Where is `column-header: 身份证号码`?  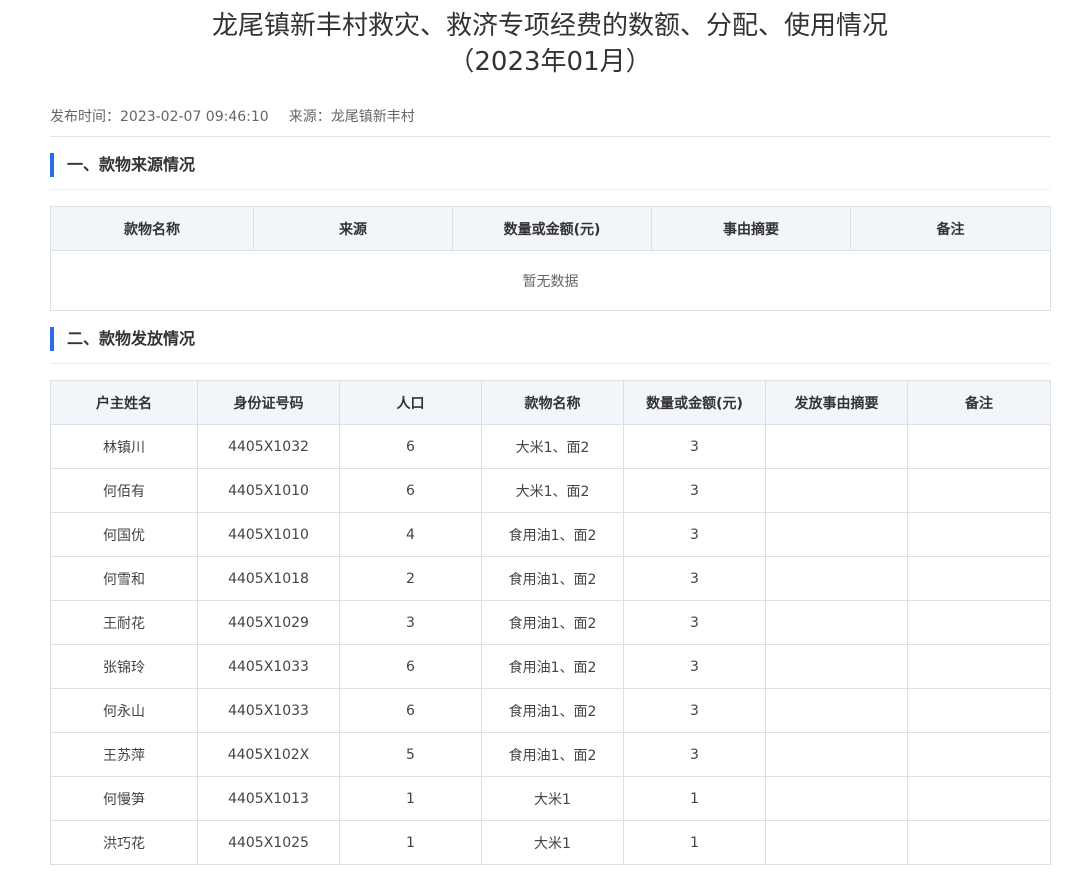
column-header: 身份证号码 is located at coordinates (268, 402).